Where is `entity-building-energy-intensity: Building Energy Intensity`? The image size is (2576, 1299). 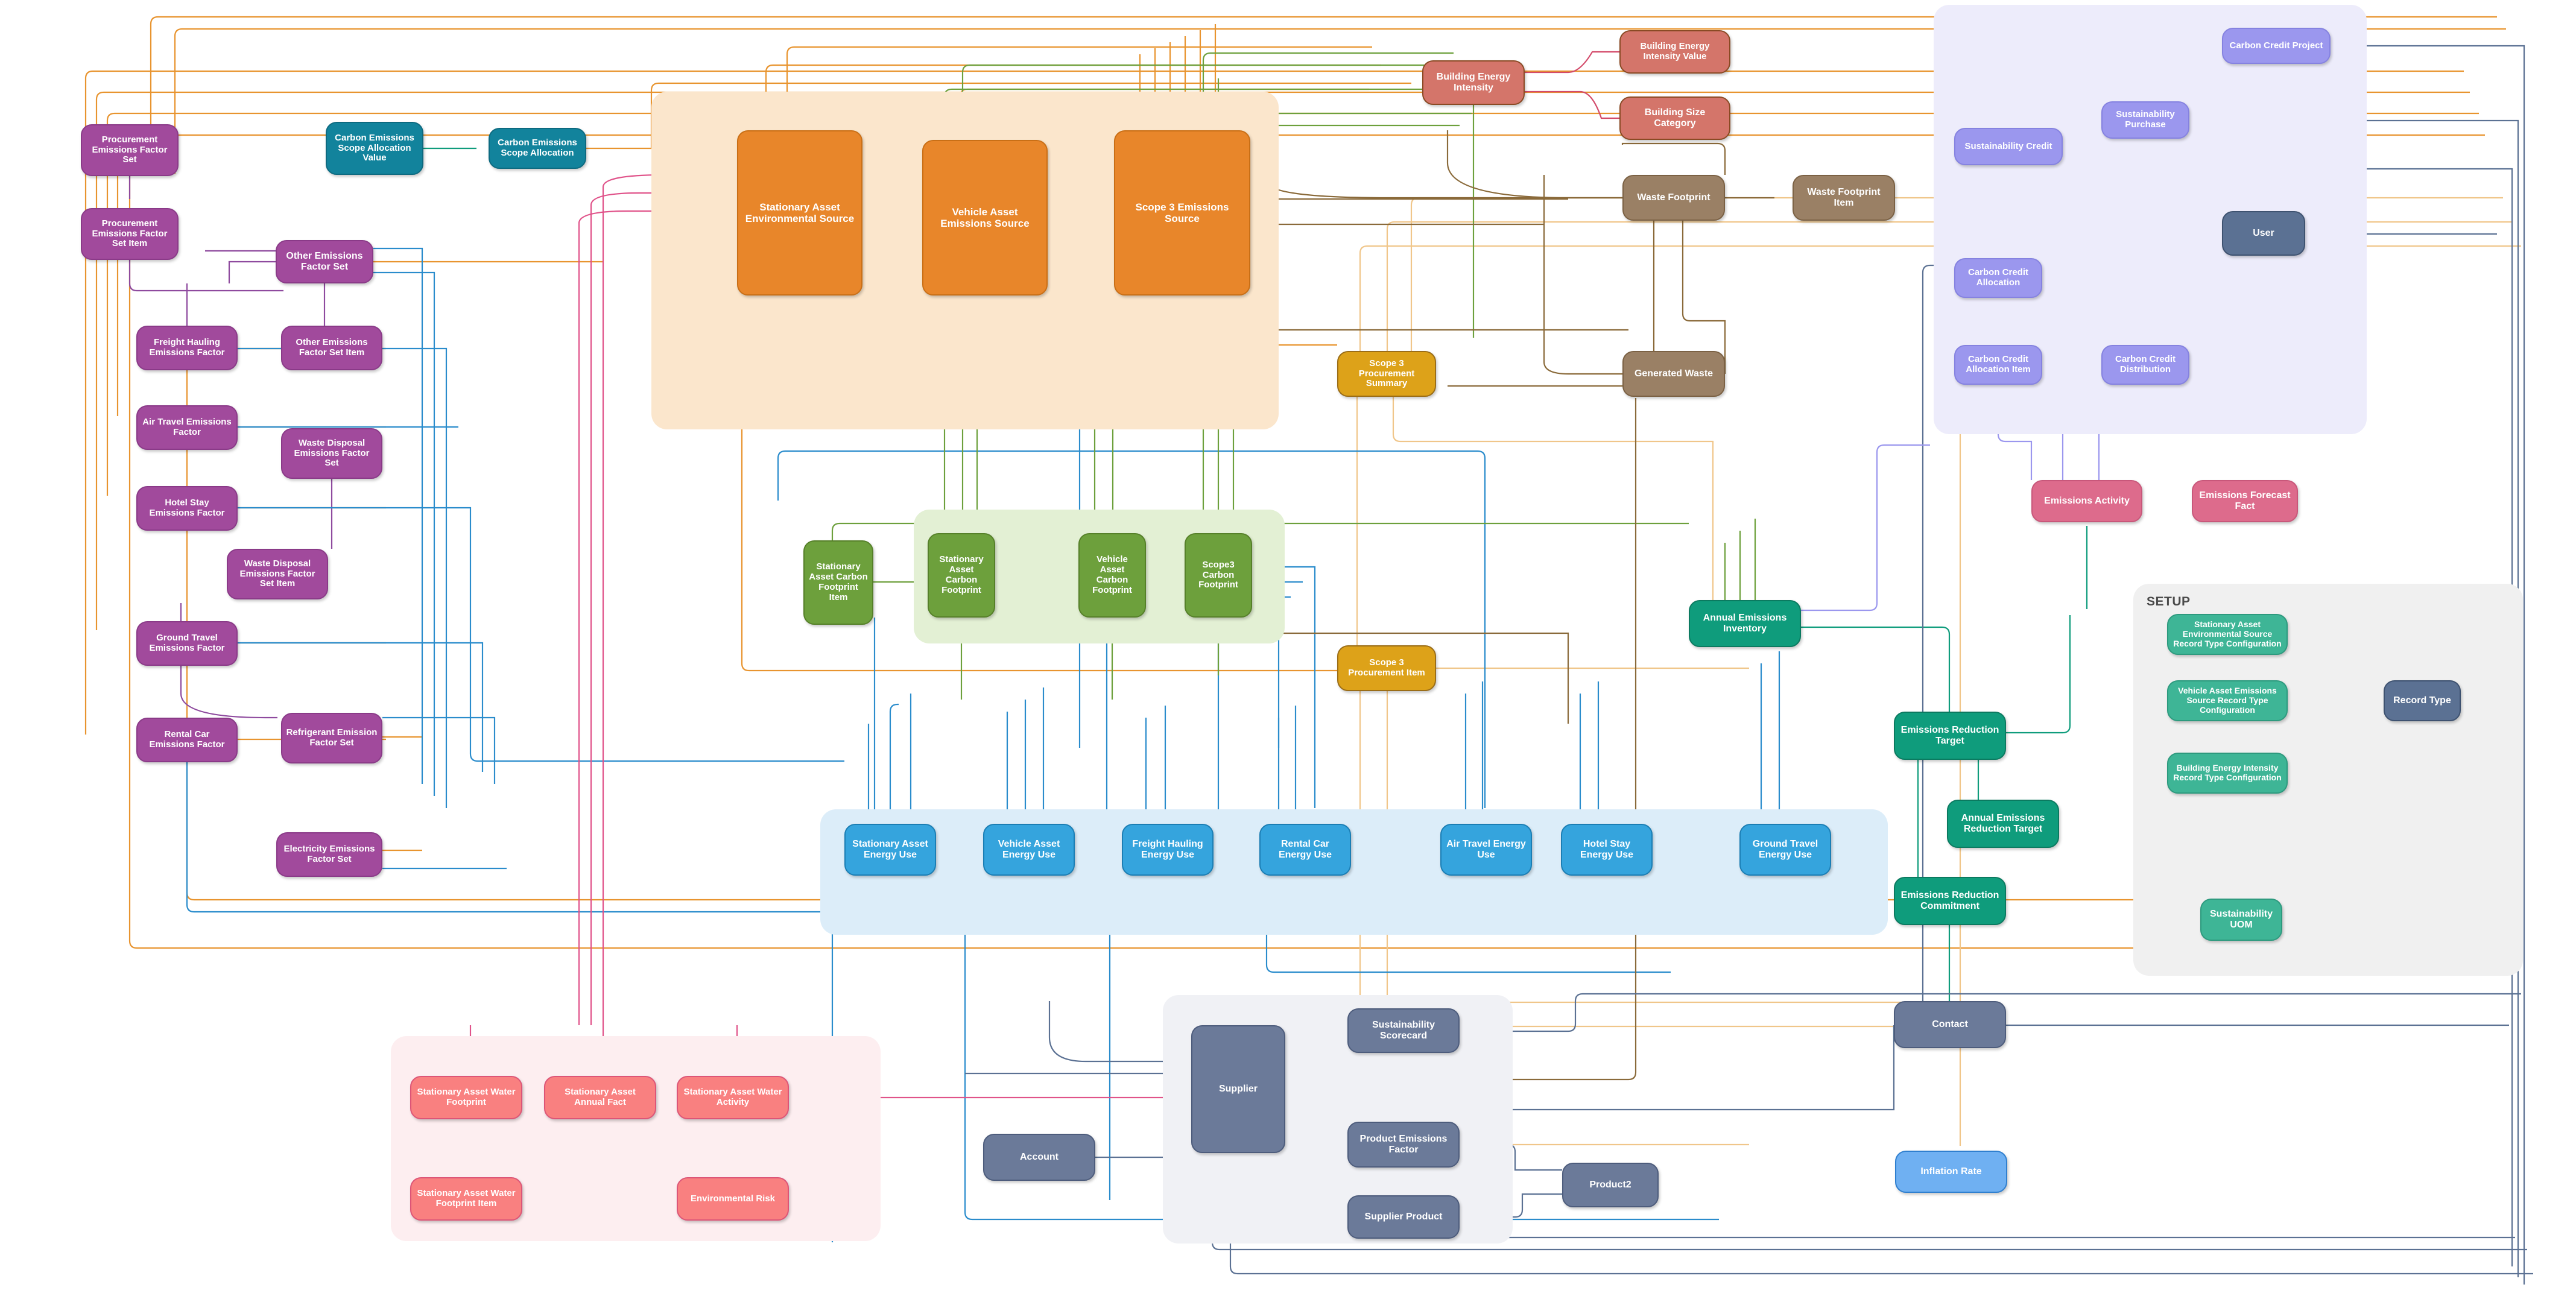
entity-building-energy-intensity: Building Energy Intensity is located at coordinates (1473, 82).